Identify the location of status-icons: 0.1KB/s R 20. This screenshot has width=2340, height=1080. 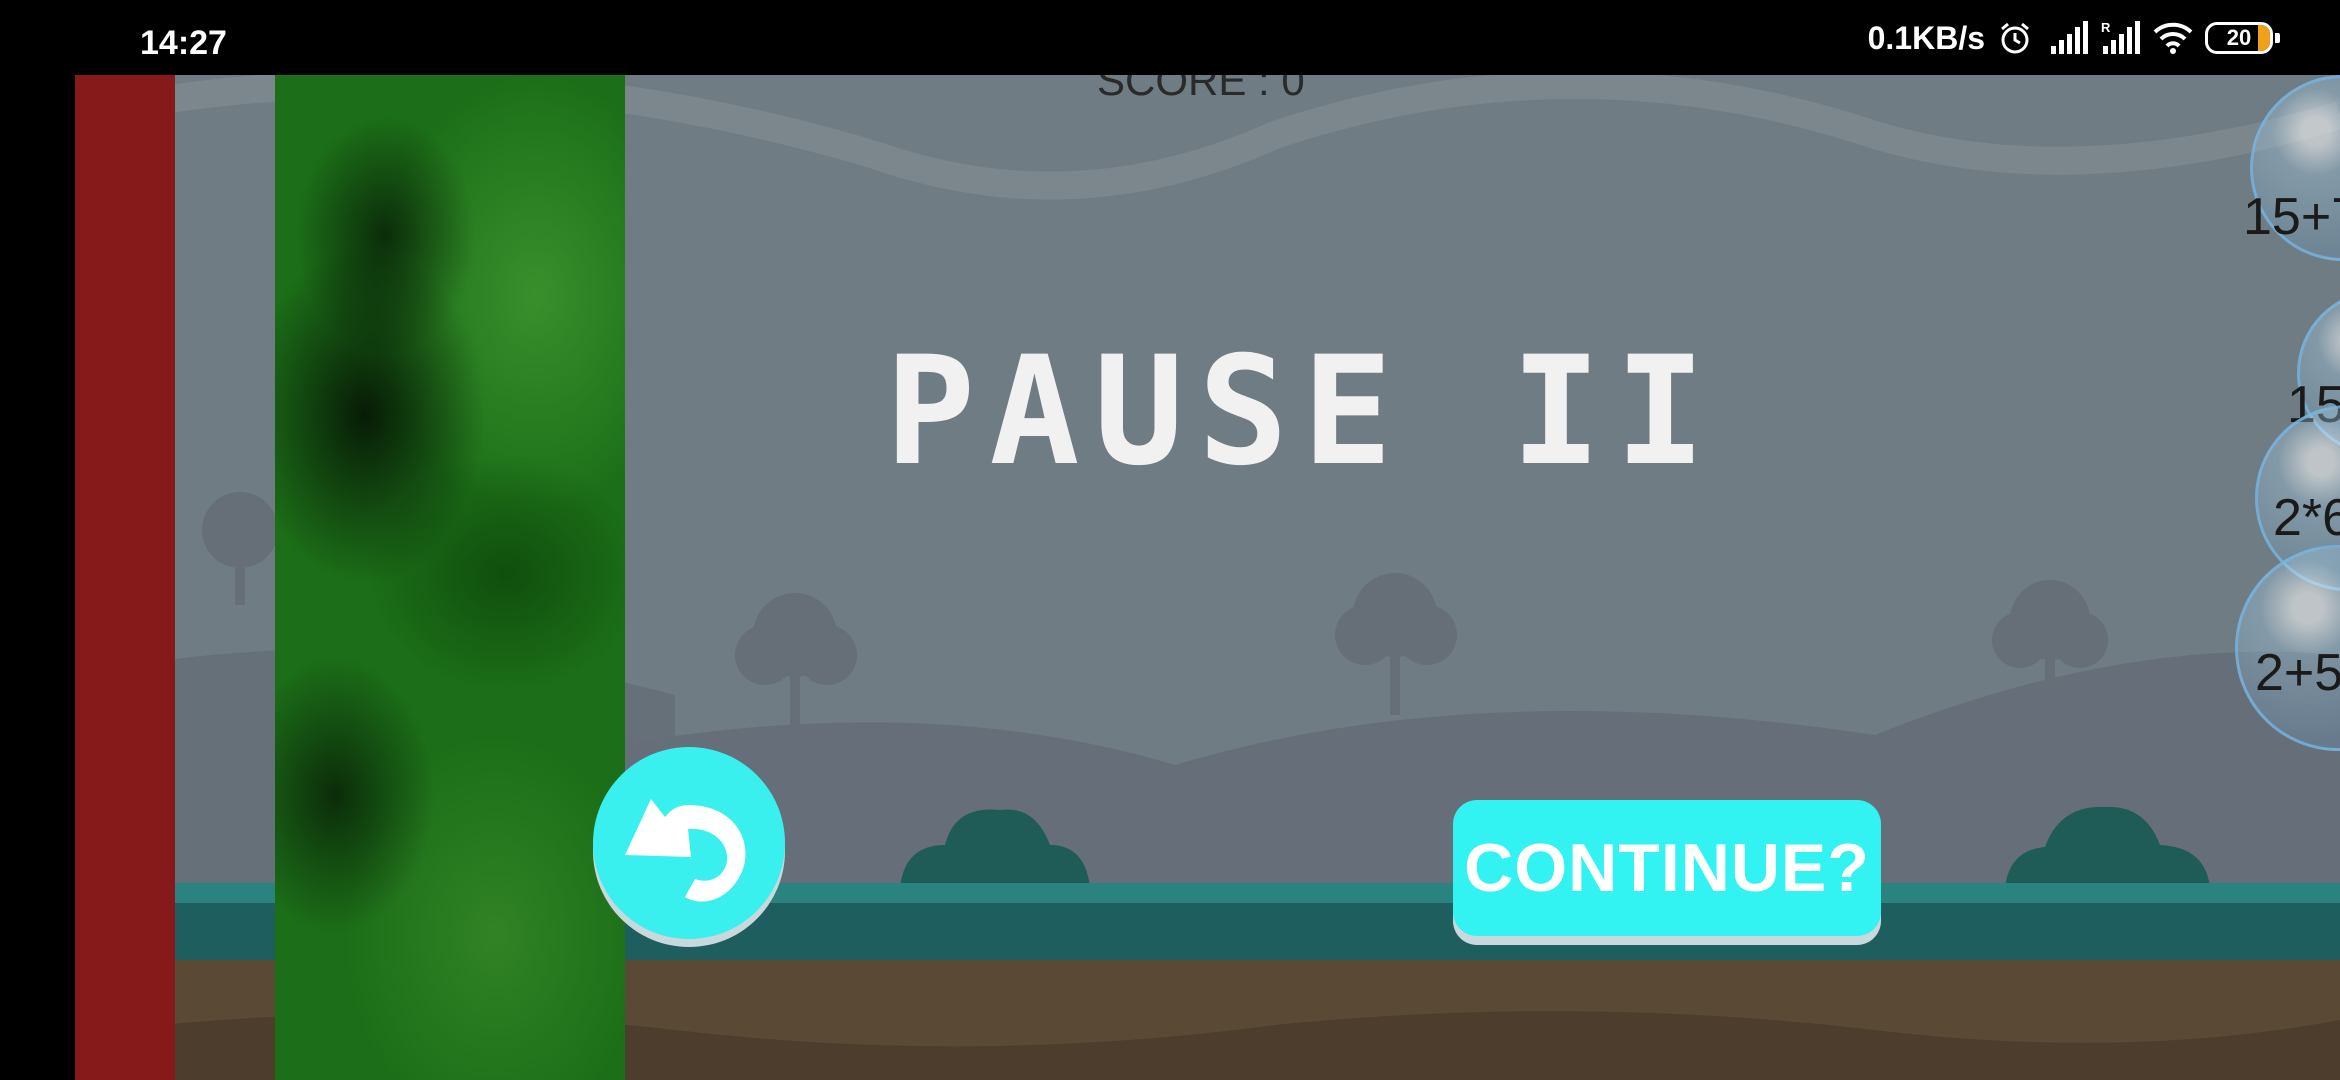
(2074, 38).